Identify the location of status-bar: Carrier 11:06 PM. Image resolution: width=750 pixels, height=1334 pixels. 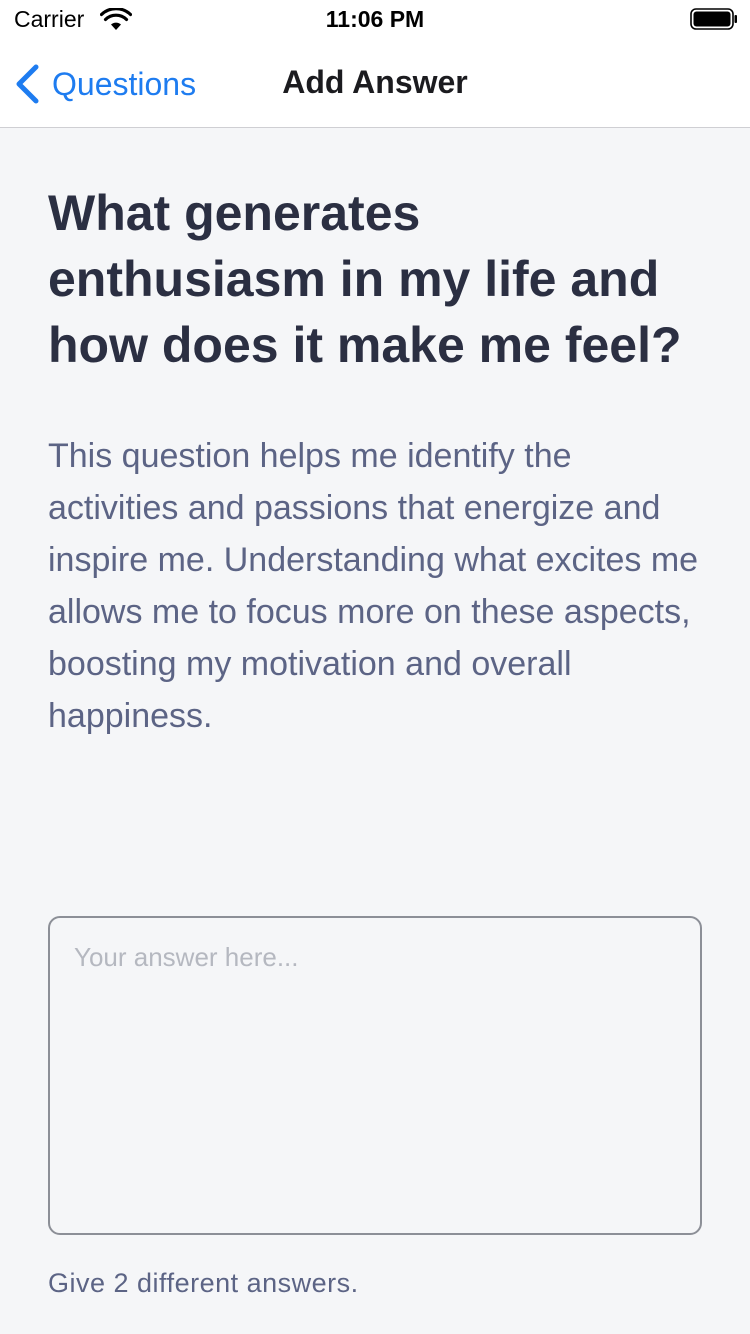
(375, 20).